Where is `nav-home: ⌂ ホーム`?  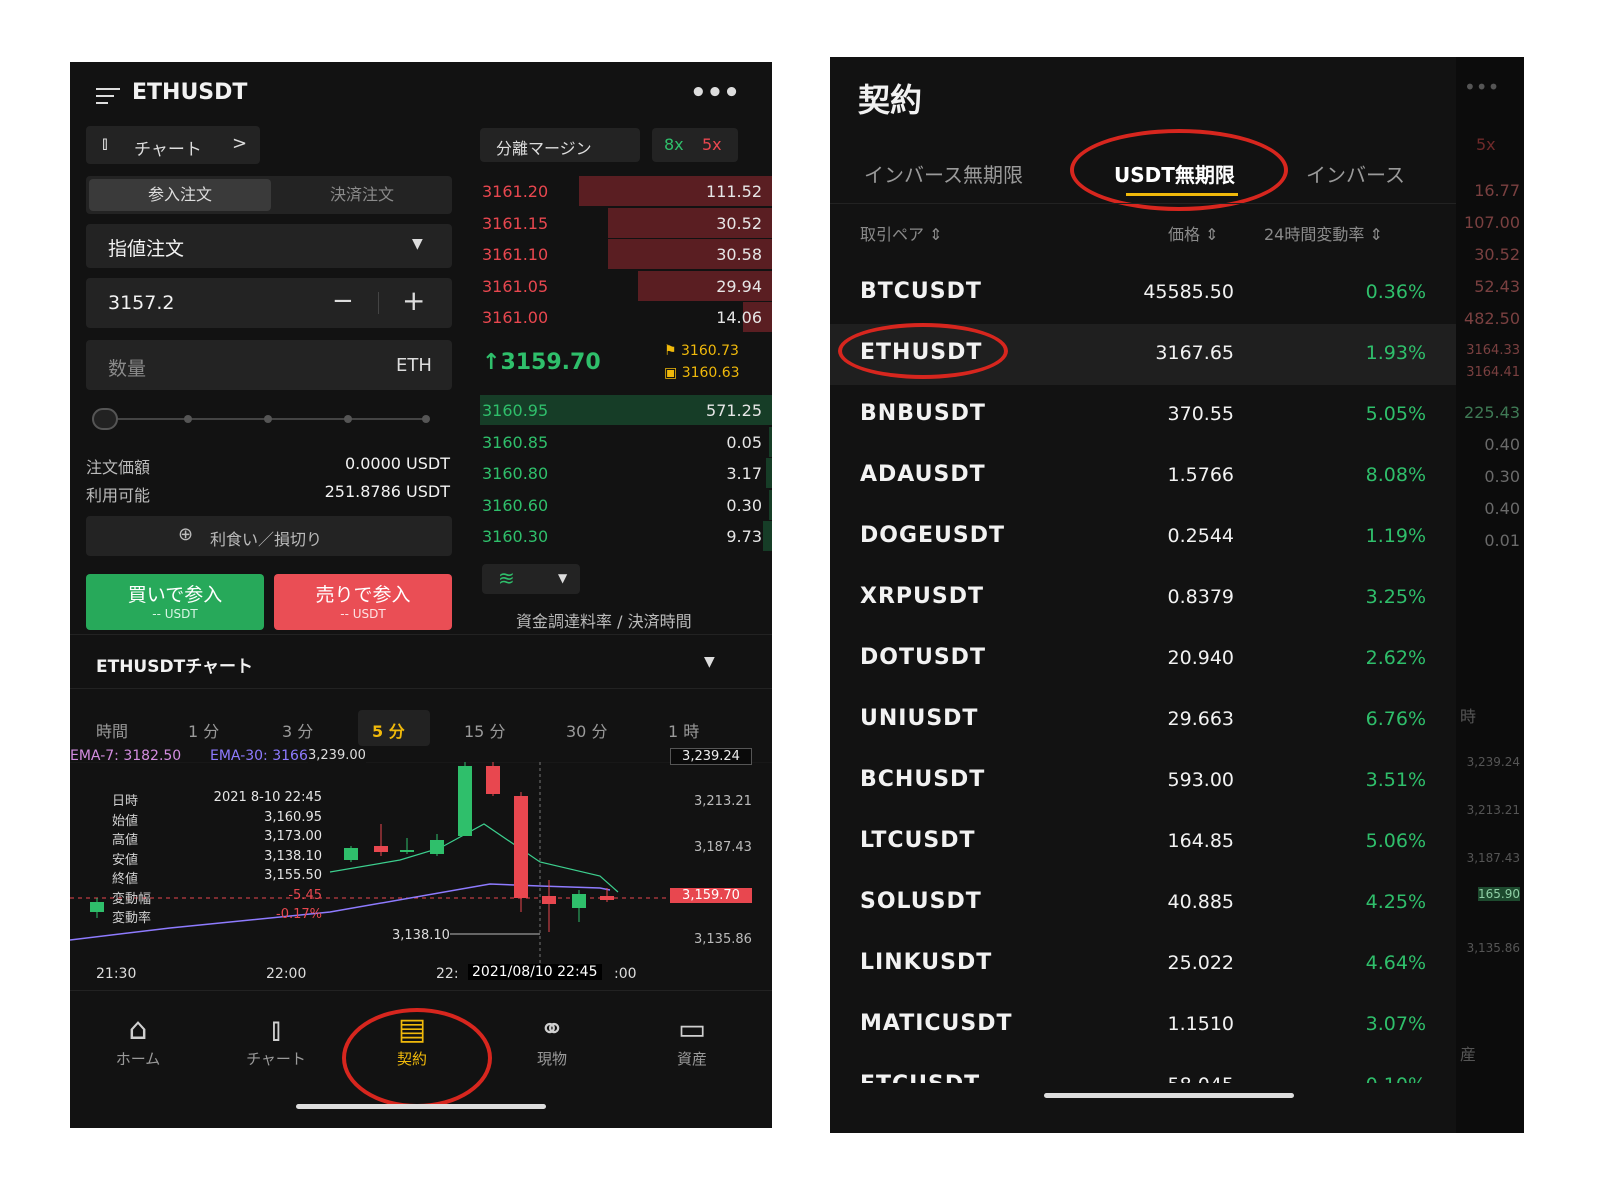 nav-home: ⌂ ホーム is located at coordinates (138, 1040).